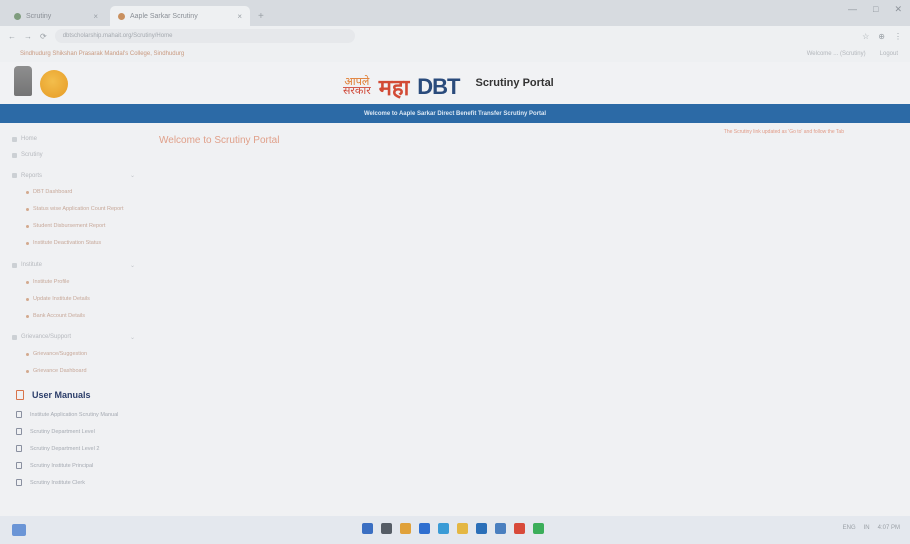  What do you see at coordinates (394, 88) in the screenshot?
I see `maha-text: महा` at bounding box center [394, 88].